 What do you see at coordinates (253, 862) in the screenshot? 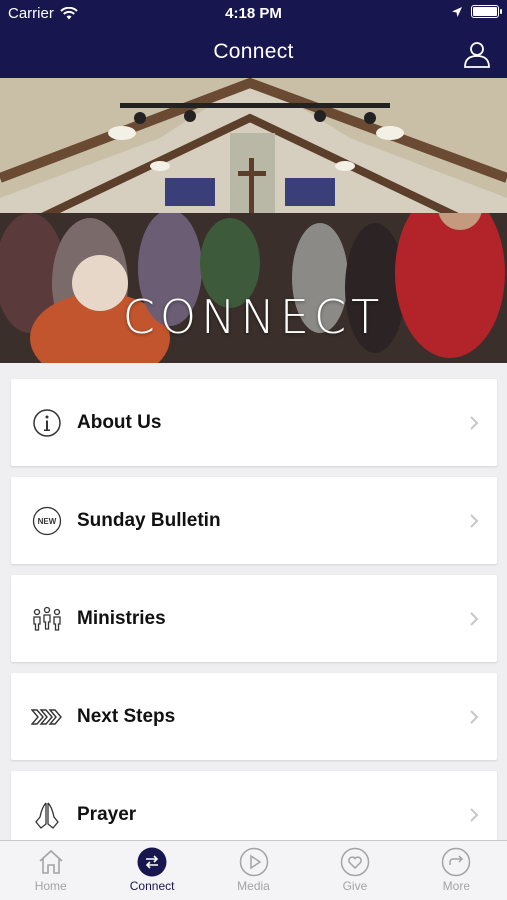
I see `play-icon` at bounding box center [253, 862].